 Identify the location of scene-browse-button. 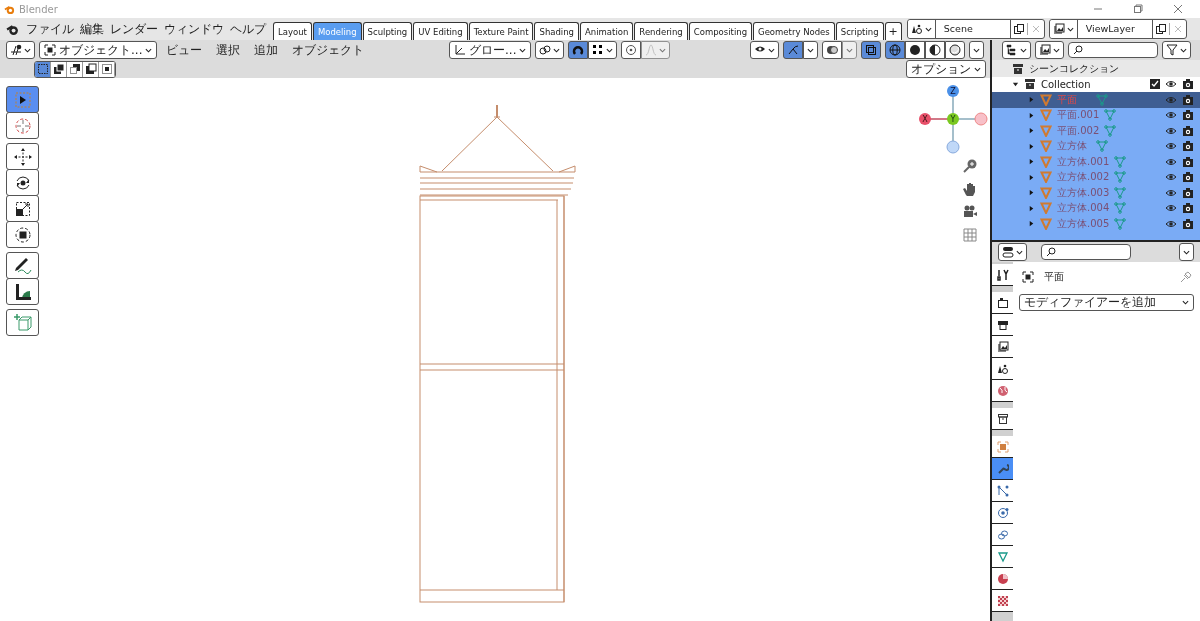
(921, 29).